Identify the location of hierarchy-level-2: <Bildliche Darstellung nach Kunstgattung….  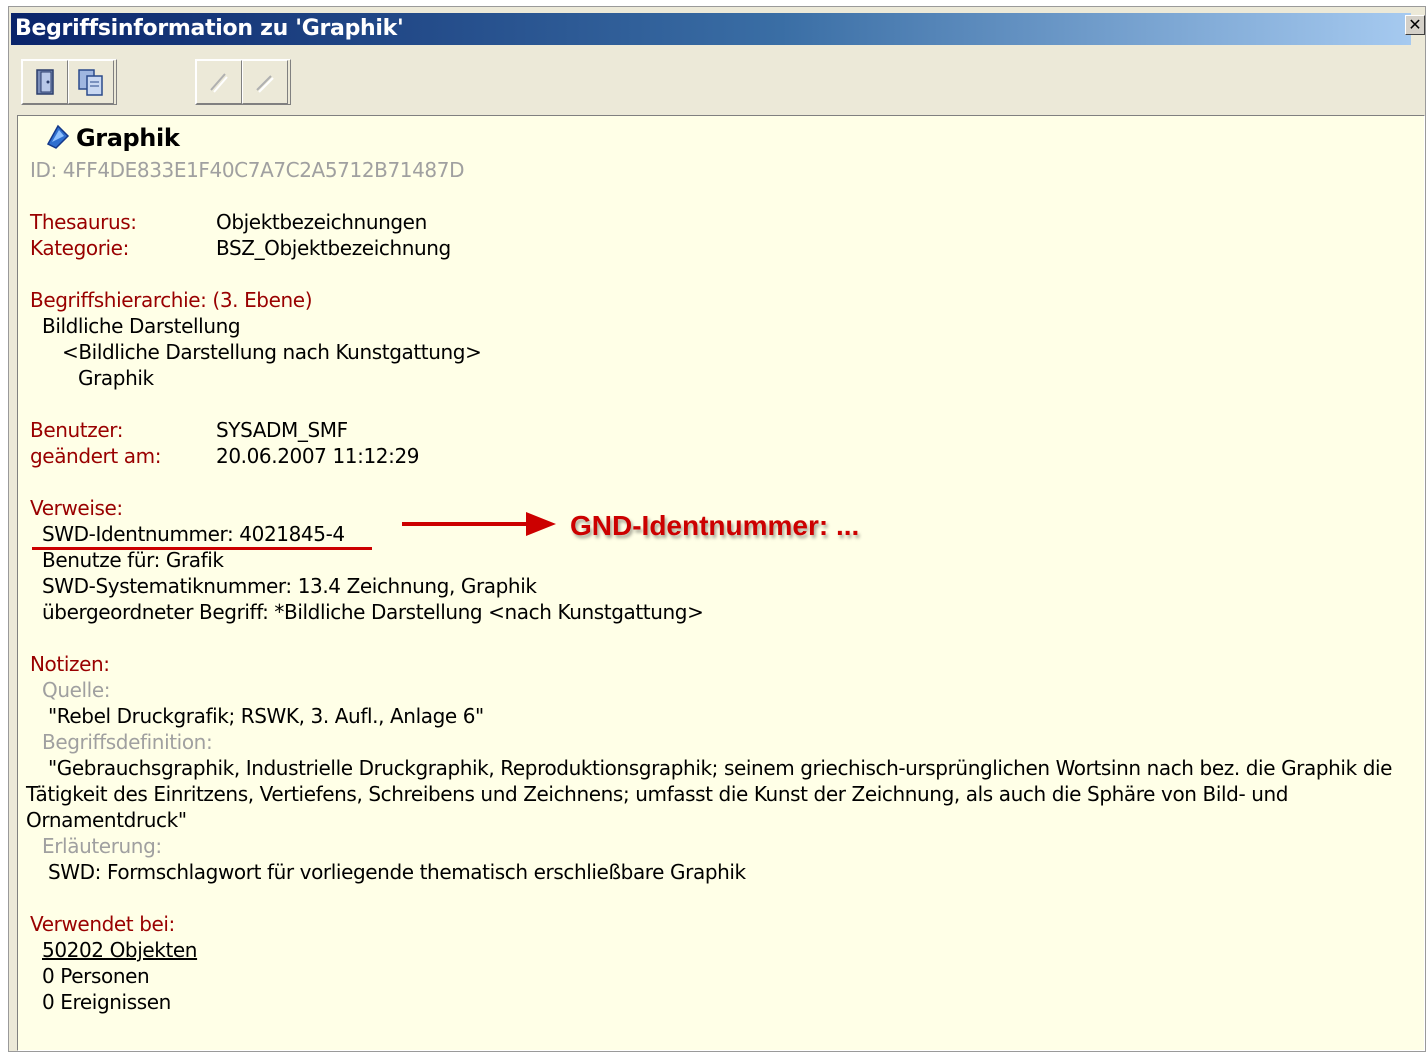
(272, 352).